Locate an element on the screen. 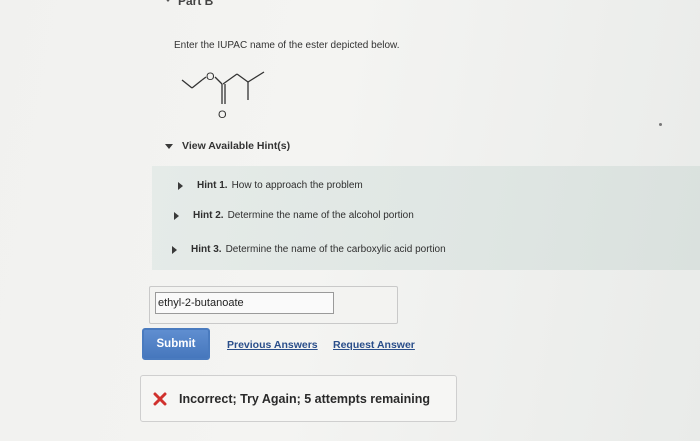 This screenshot has height=441, width=700. answer-box is located at coordinates (273, 305).